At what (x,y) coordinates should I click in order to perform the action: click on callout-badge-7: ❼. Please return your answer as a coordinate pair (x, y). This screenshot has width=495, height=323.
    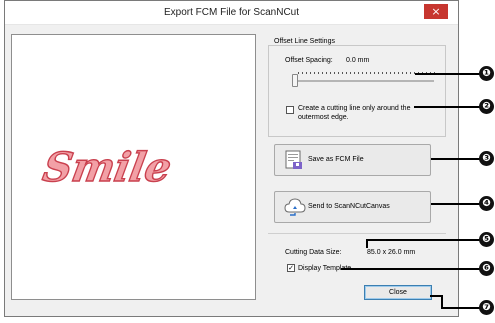
    Looking at the image, I should click on (486, 307).